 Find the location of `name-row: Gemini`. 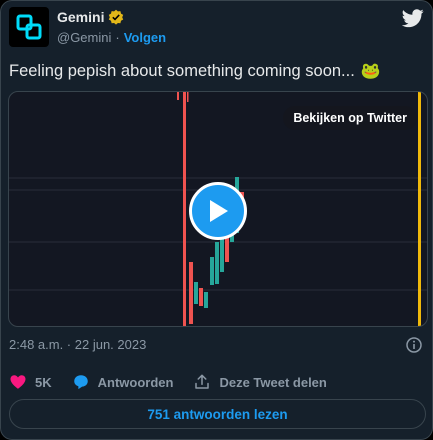

name-row: Gemini is located at coordinates (90, 17).